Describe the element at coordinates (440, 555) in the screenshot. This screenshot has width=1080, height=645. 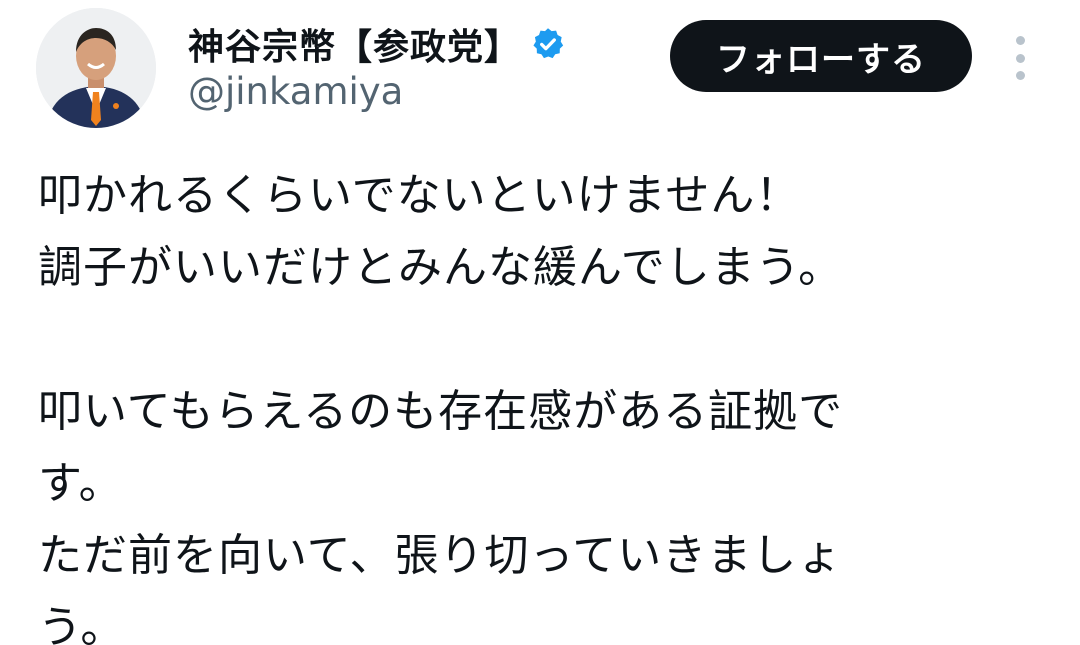
I see `tweet-line: ただ前を向いて、張り切っていきましょ` at that location.